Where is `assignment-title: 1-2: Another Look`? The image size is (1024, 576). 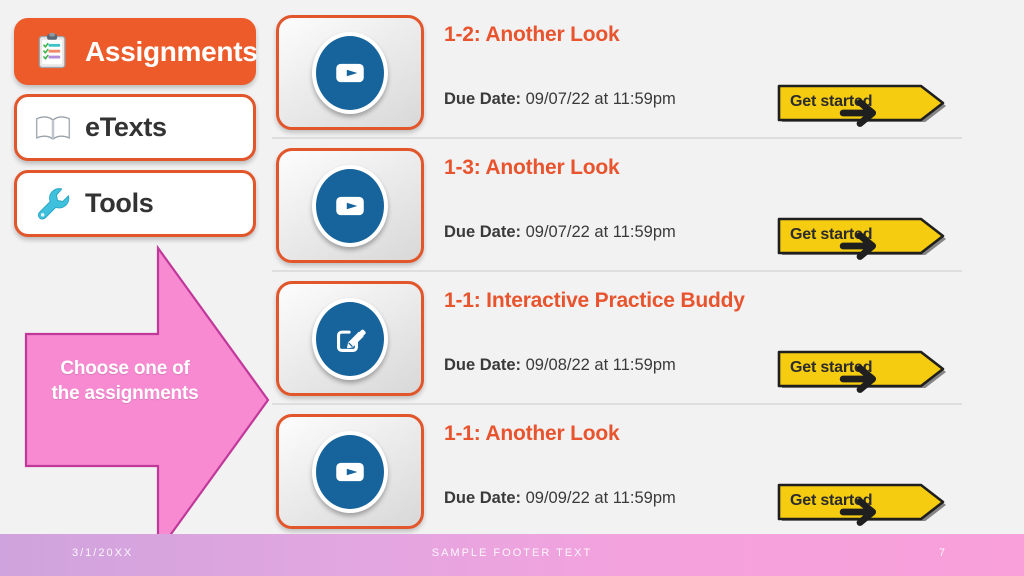 assignment-title: 1-2: Another Look is located at coordinates (532, 34).